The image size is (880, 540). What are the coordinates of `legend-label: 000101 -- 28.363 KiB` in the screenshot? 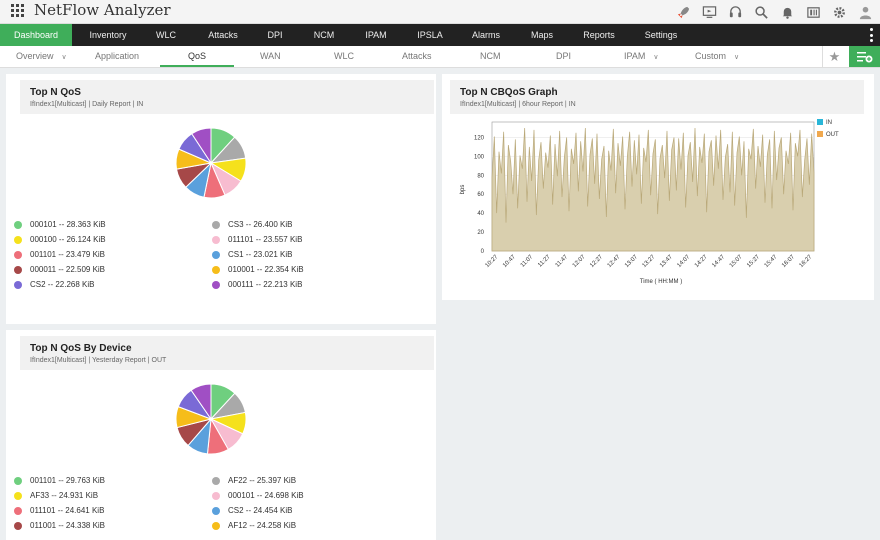 It's located at (68, 224).